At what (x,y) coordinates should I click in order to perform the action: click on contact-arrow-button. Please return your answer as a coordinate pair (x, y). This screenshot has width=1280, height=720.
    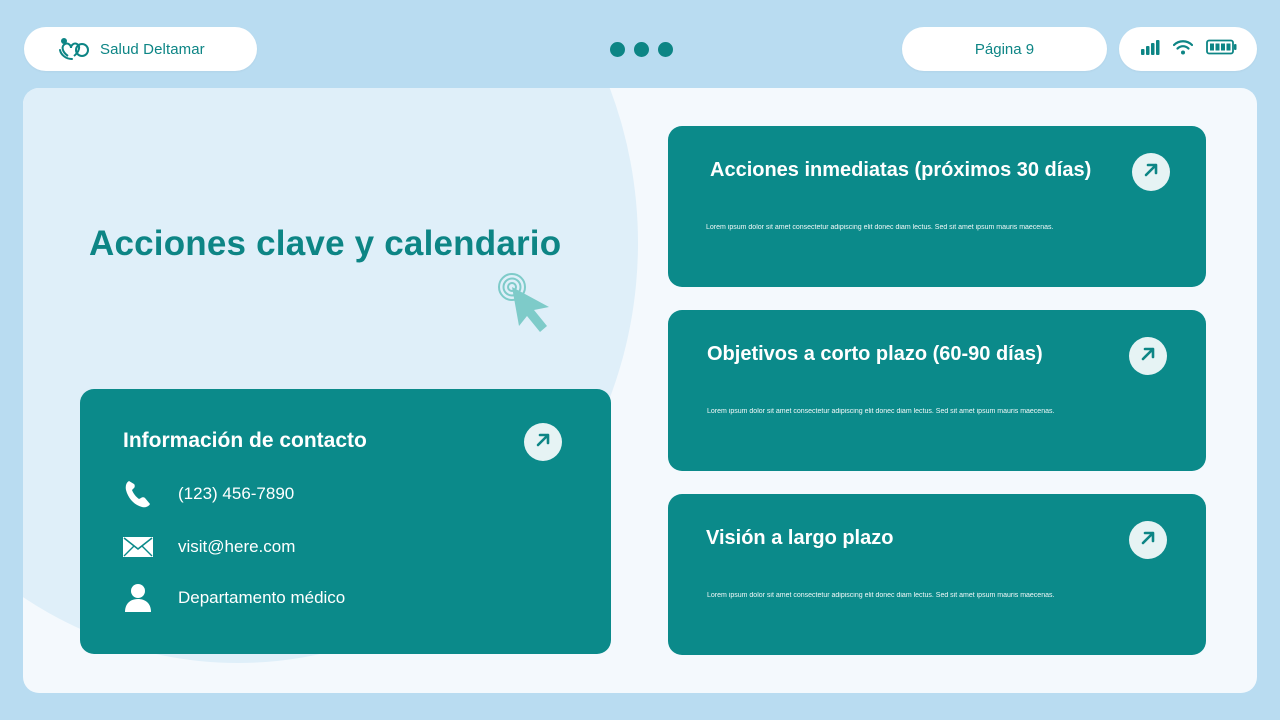
    Looking at the image, I should click on (543, 442).